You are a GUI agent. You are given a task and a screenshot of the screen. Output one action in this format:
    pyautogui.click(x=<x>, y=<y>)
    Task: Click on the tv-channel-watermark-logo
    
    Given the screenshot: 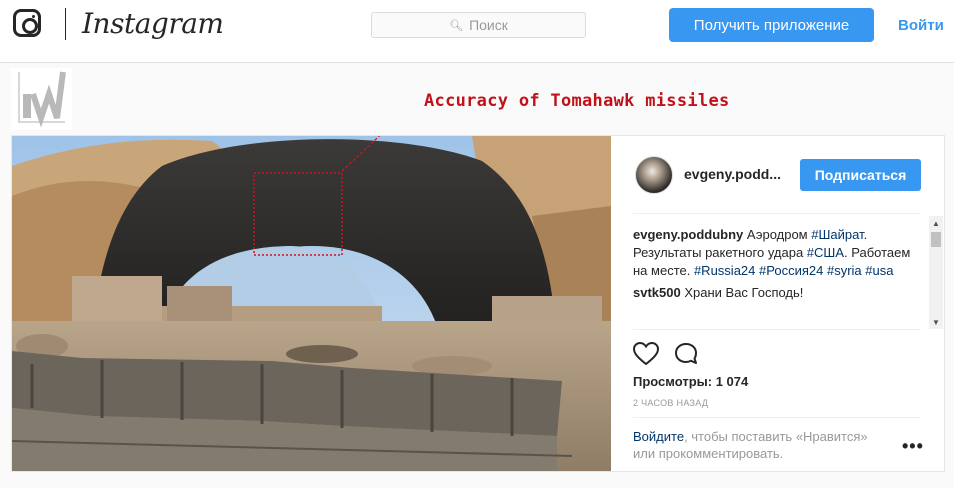 What is the action you would take?
    pyautogui.click(x=41, y=99)
    